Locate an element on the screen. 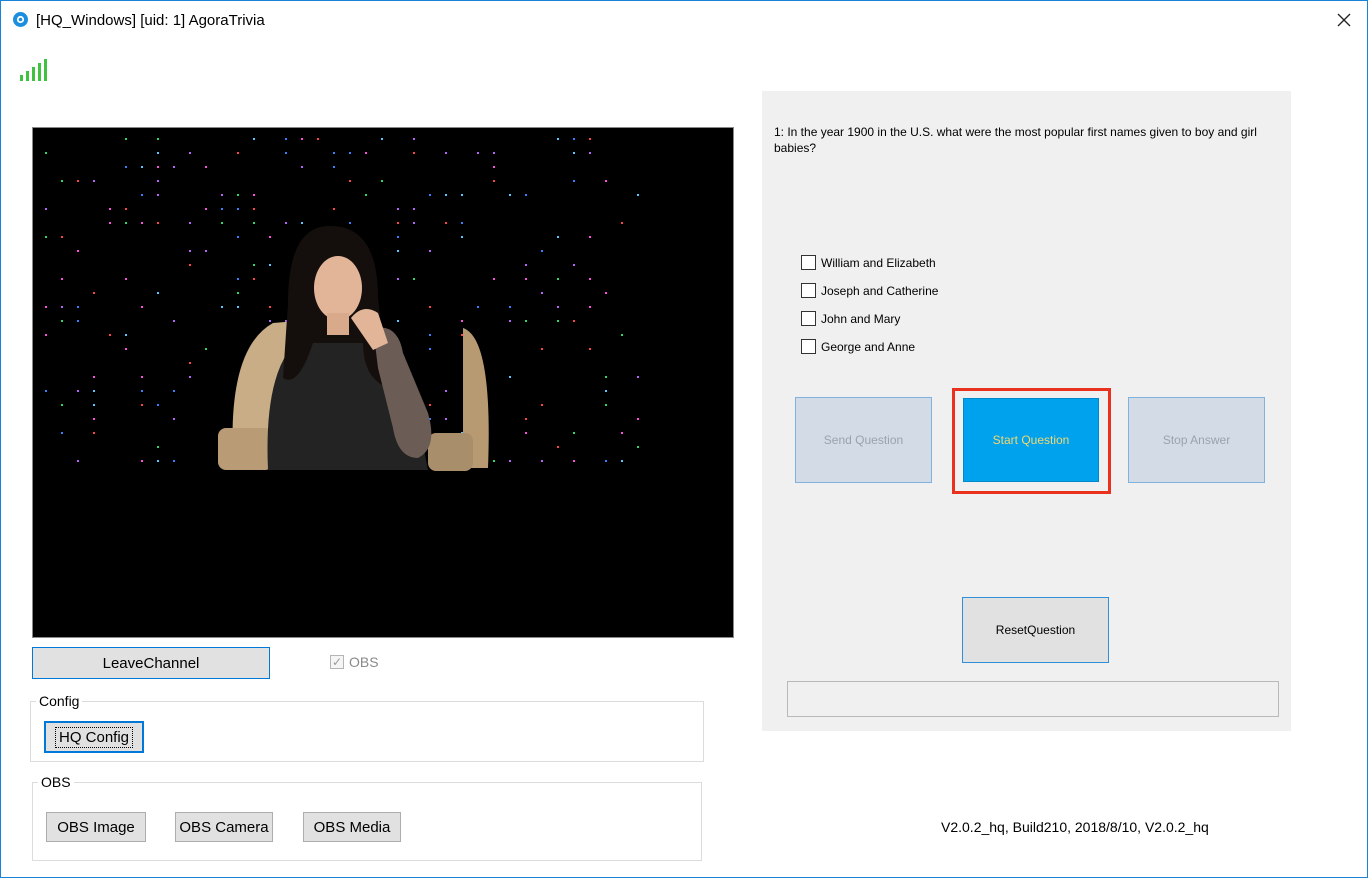 The width and height of the screenshot is (1368, 878). start-question-button: Start Question is located at coordinates (1031, 440).